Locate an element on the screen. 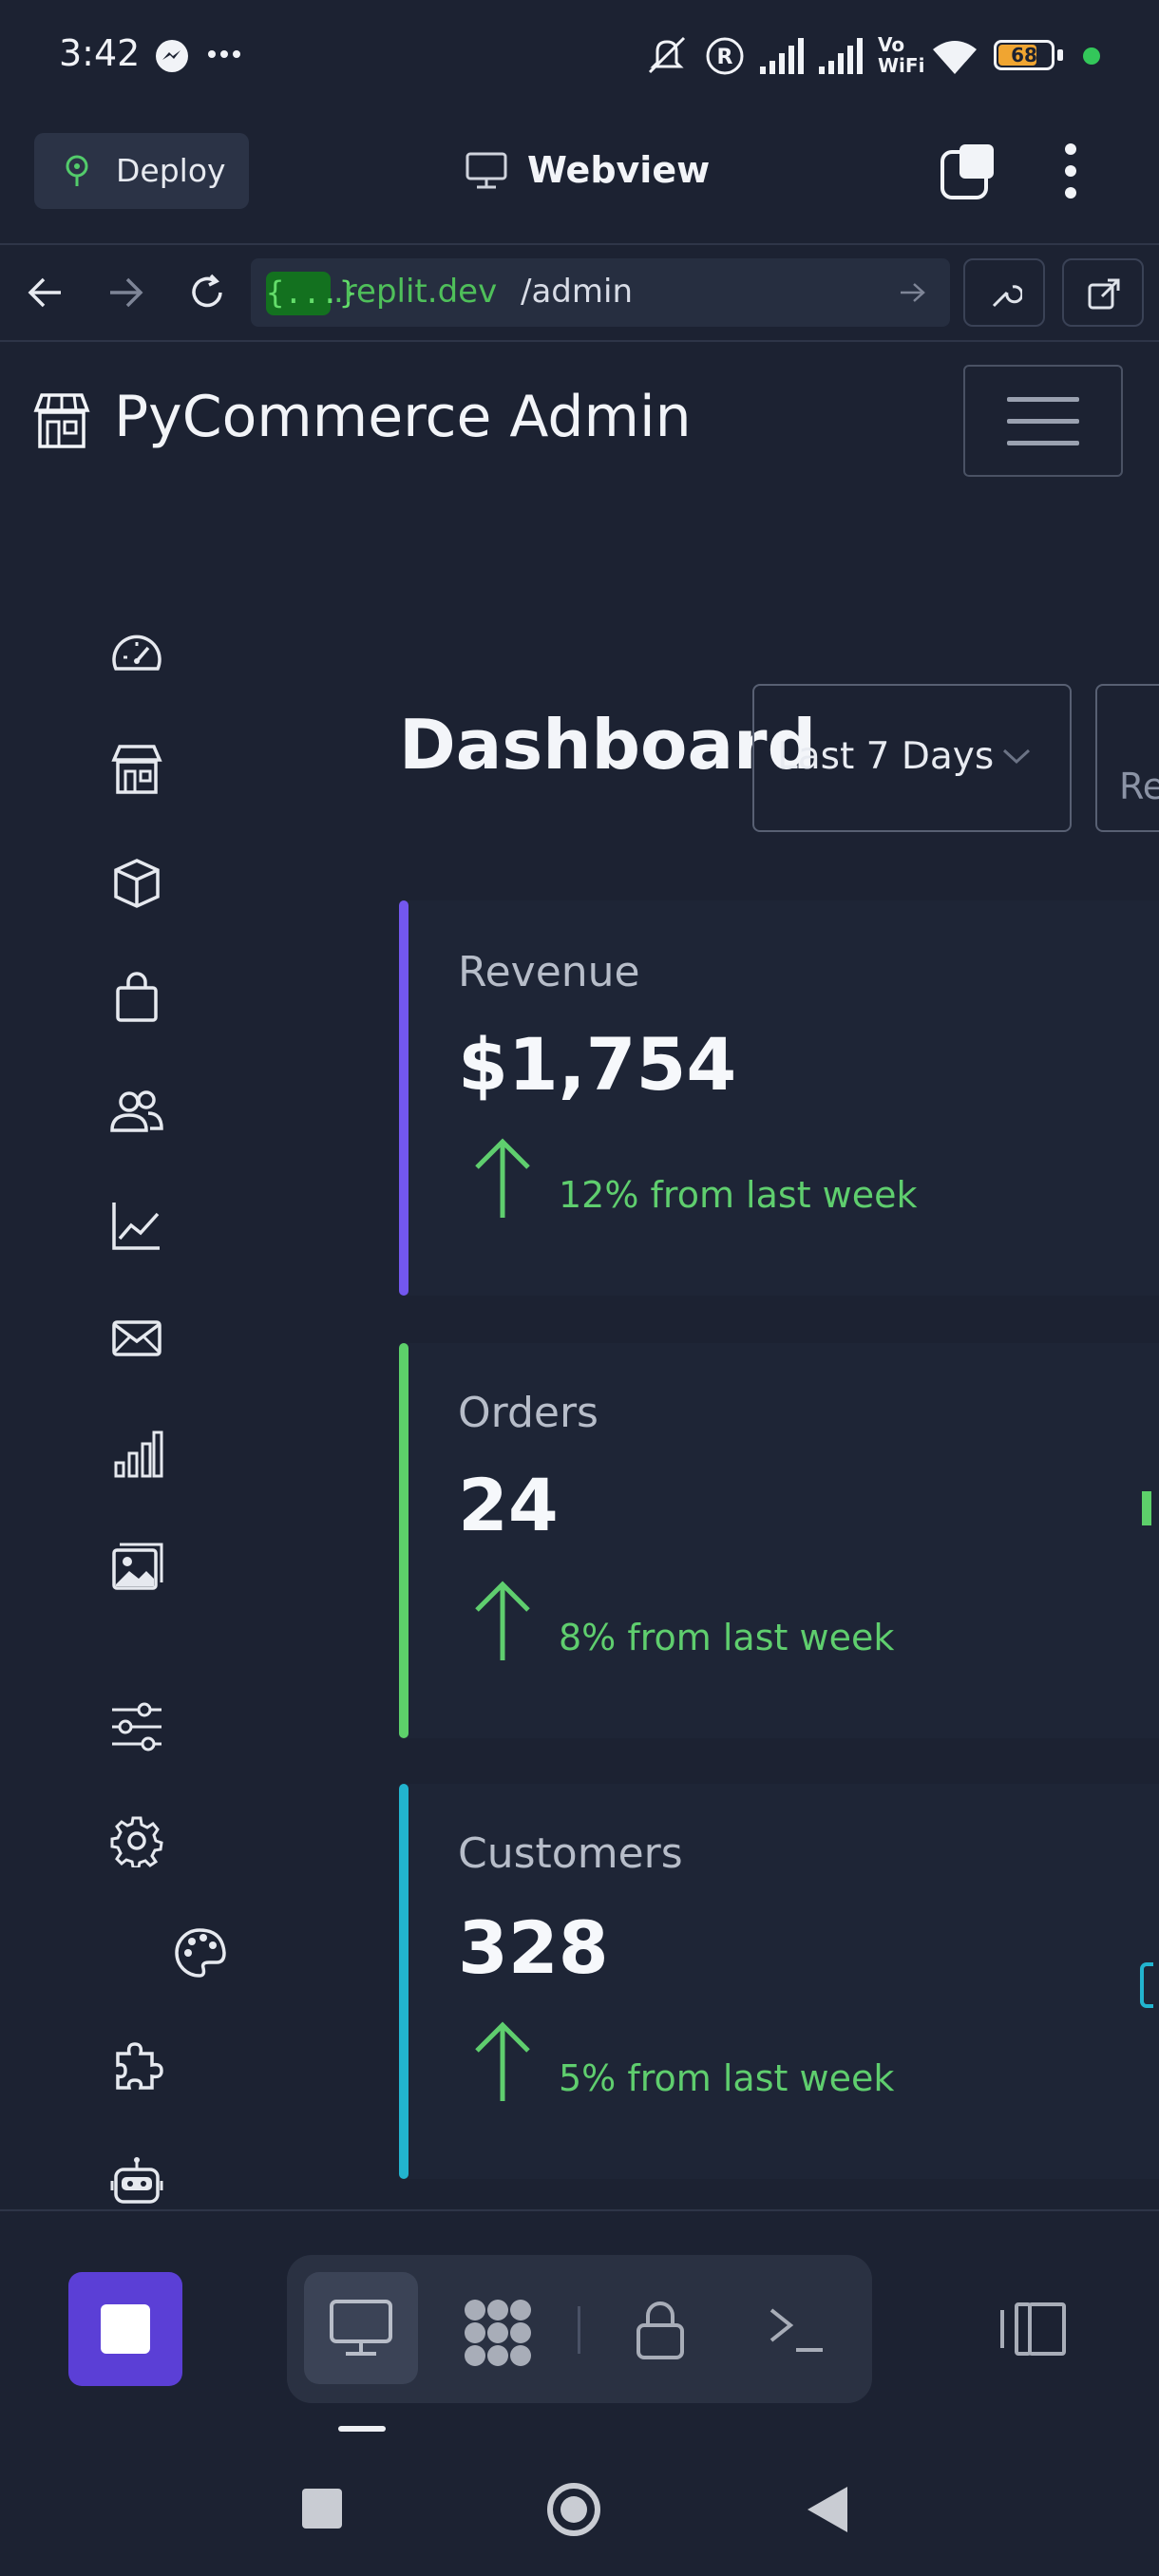 The image size is (1159, 2576). brand-title: PyCommerce Admin is located at coordinates (403, 417).